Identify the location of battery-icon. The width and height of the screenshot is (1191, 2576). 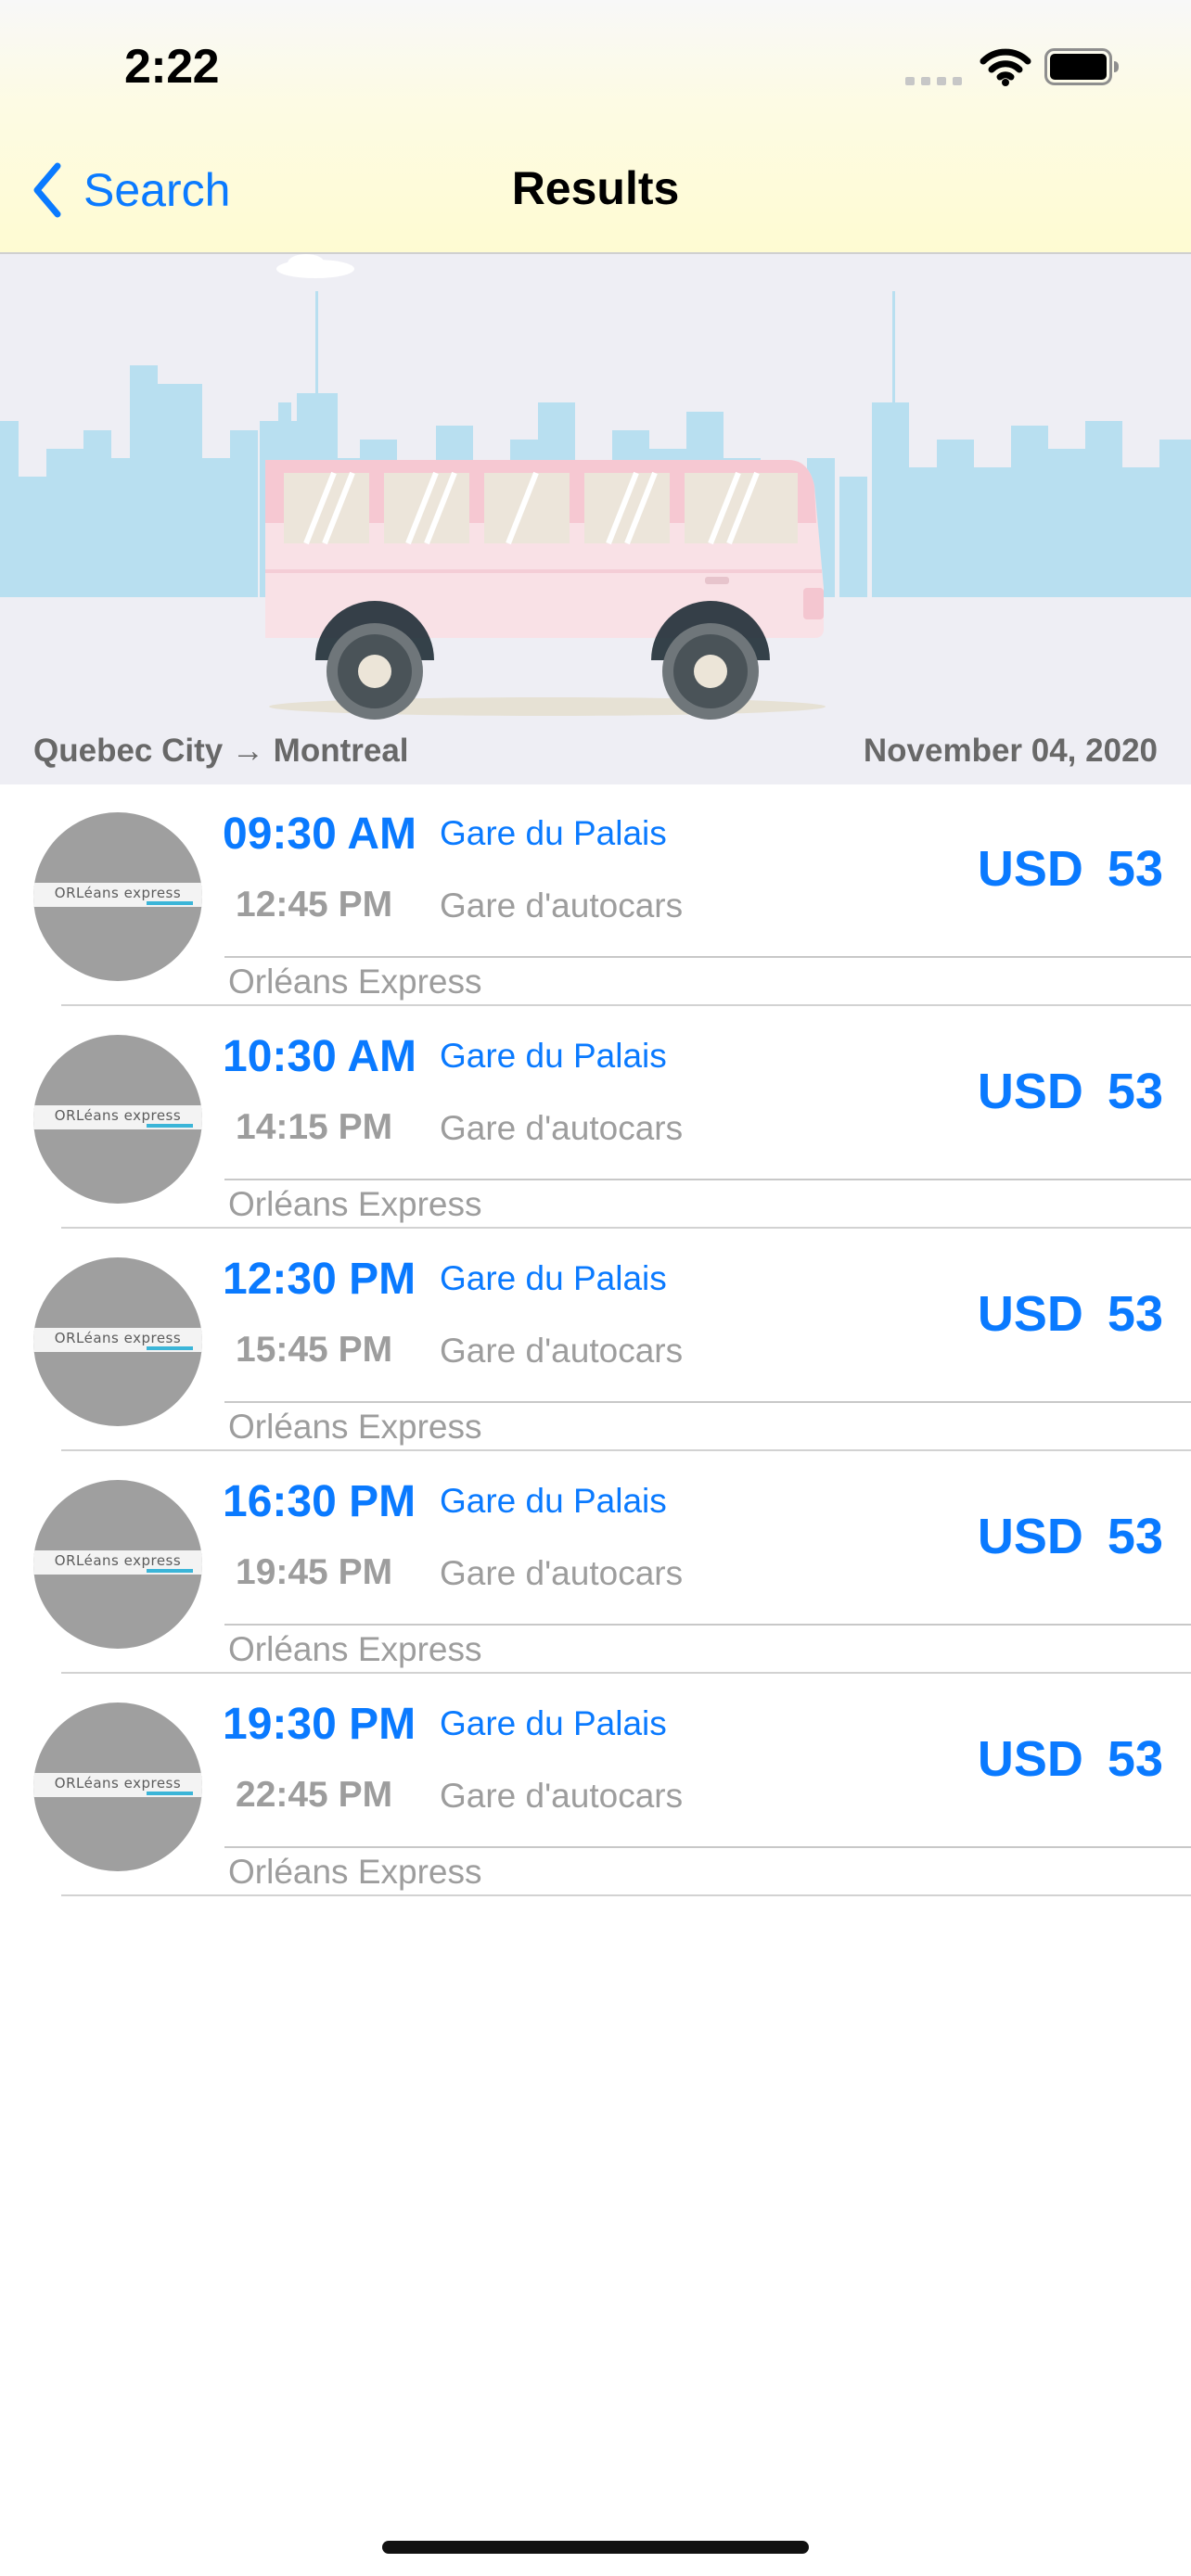
(1081, 66).